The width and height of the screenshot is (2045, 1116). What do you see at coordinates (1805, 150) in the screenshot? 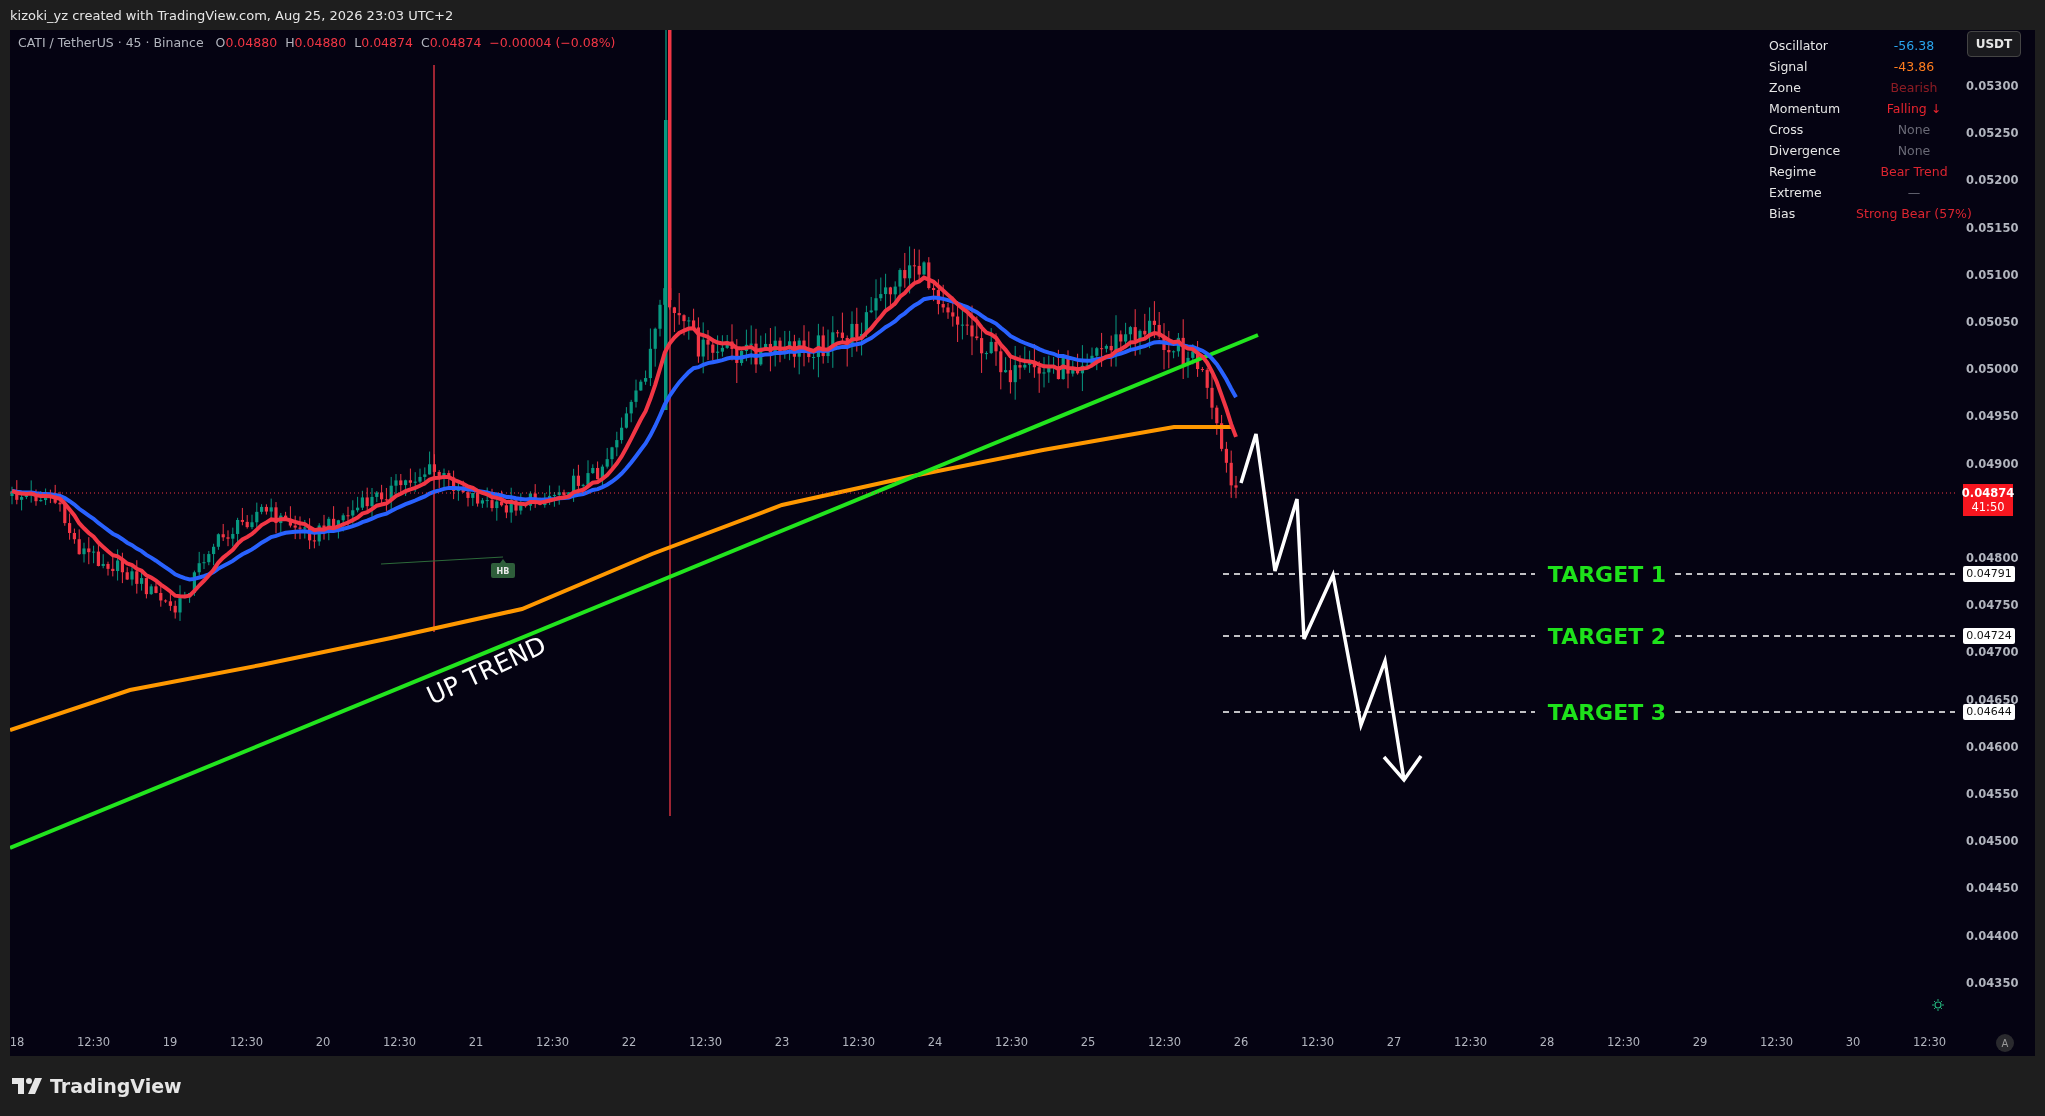
I see `indicator-label: Divergence` at bounding box center [1805, 150].